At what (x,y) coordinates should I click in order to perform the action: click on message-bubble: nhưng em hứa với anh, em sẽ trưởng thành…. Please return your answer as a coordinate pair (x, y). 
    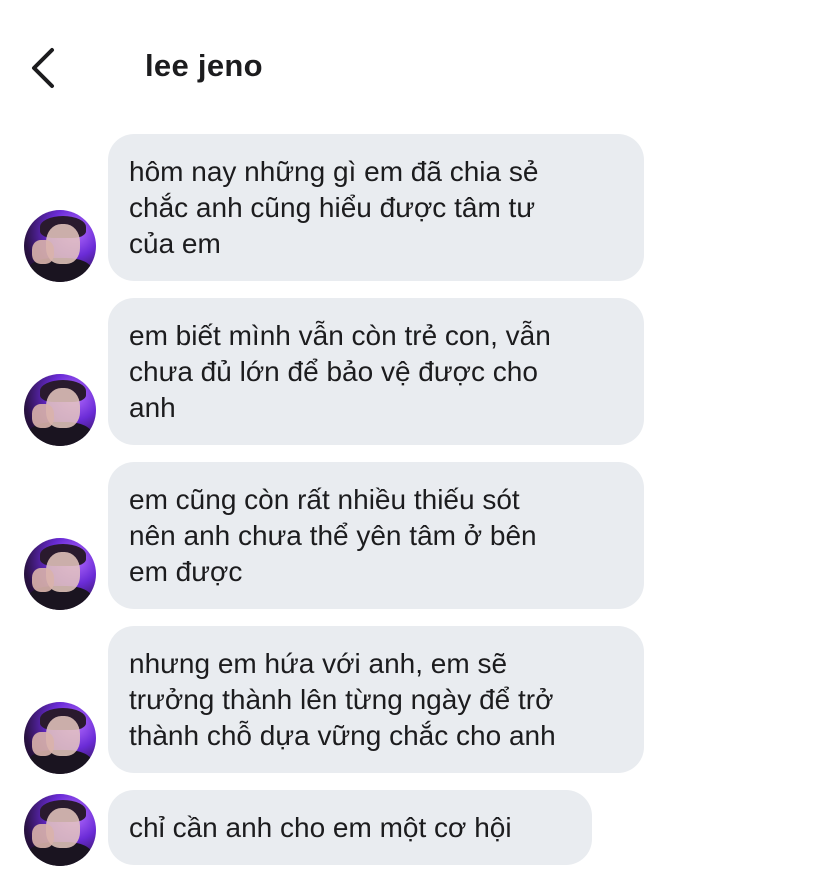
    Looking at the image, I should click on (376, 699).